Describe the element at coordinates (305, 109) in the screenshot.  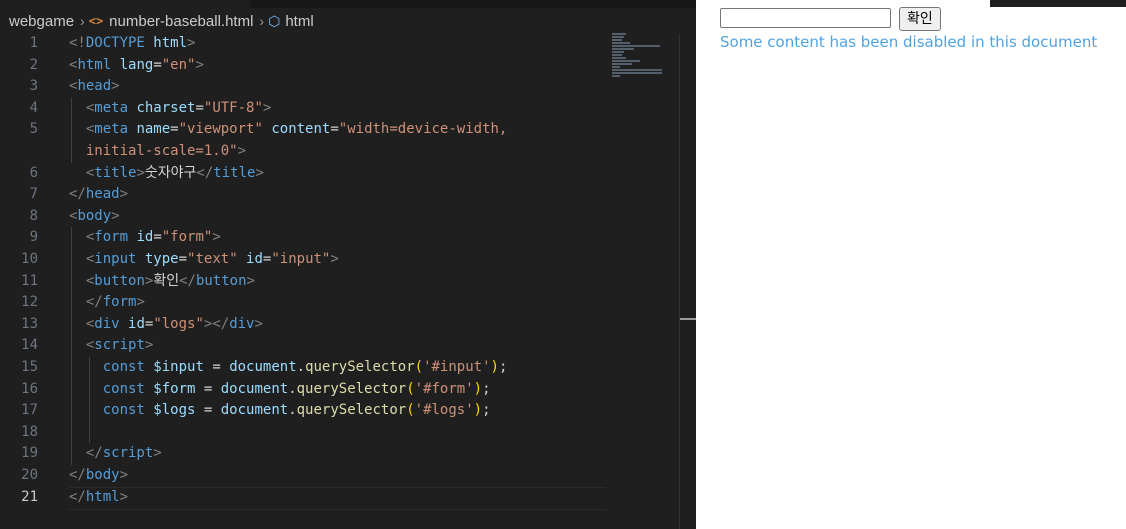
I see `code-line: 4 <meta charset="UTF-8">` at that location.